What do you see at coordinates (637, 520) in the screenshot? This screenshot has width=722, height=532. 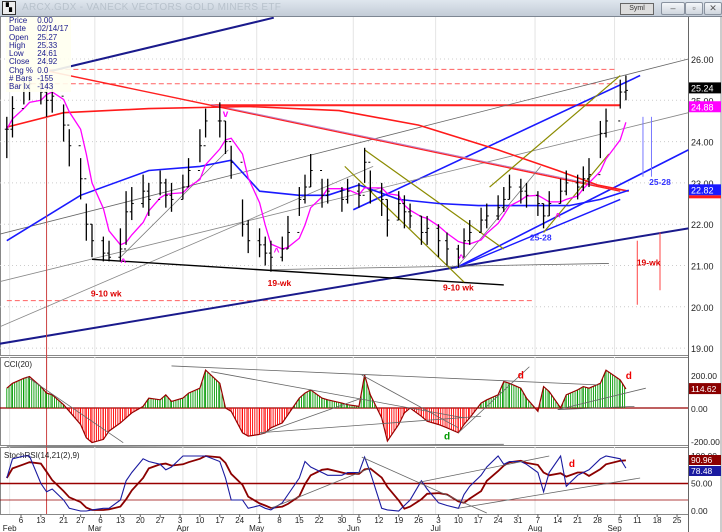 I see `x-day-label: 11` at bounding box center [637, 520].